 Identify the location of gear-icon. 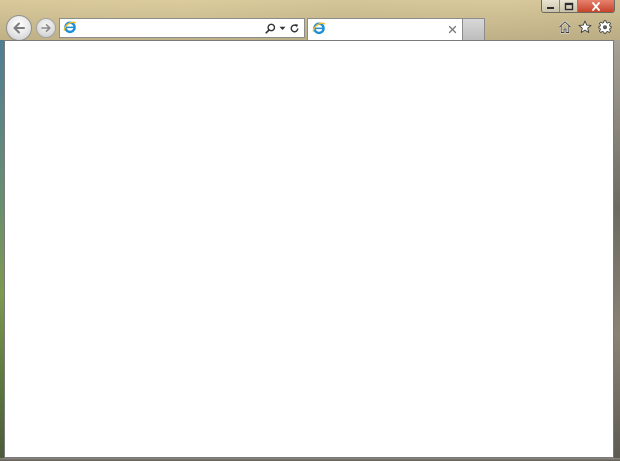
(604, 26).